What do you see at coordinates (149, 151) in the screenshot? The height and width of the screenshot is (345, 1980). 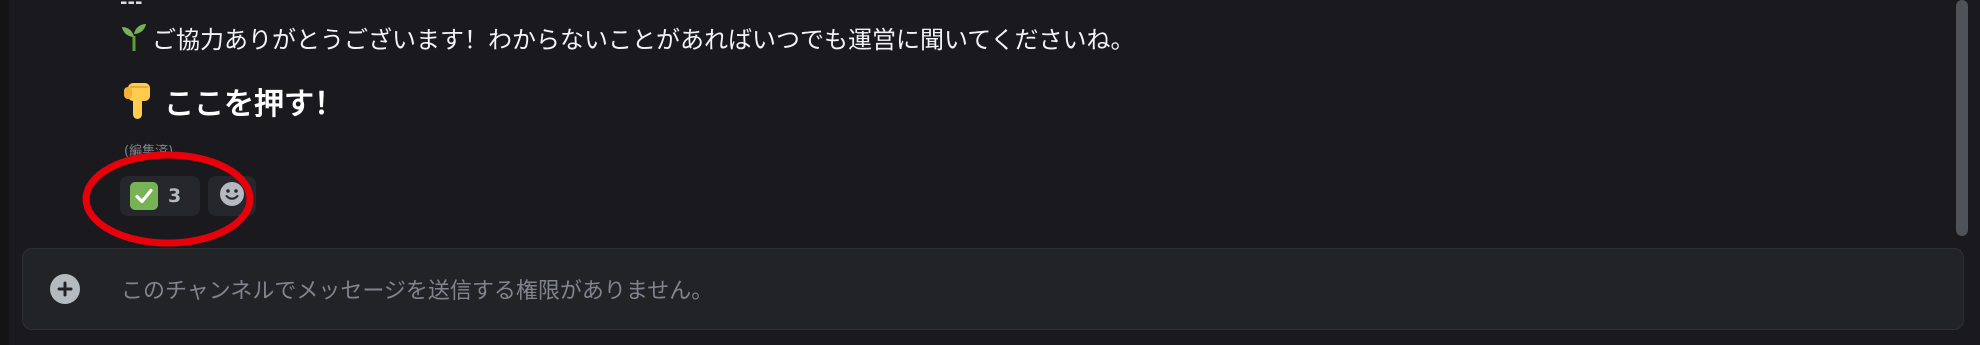 I see `edited-label: (編集済)` at bounding box center [149, 151].